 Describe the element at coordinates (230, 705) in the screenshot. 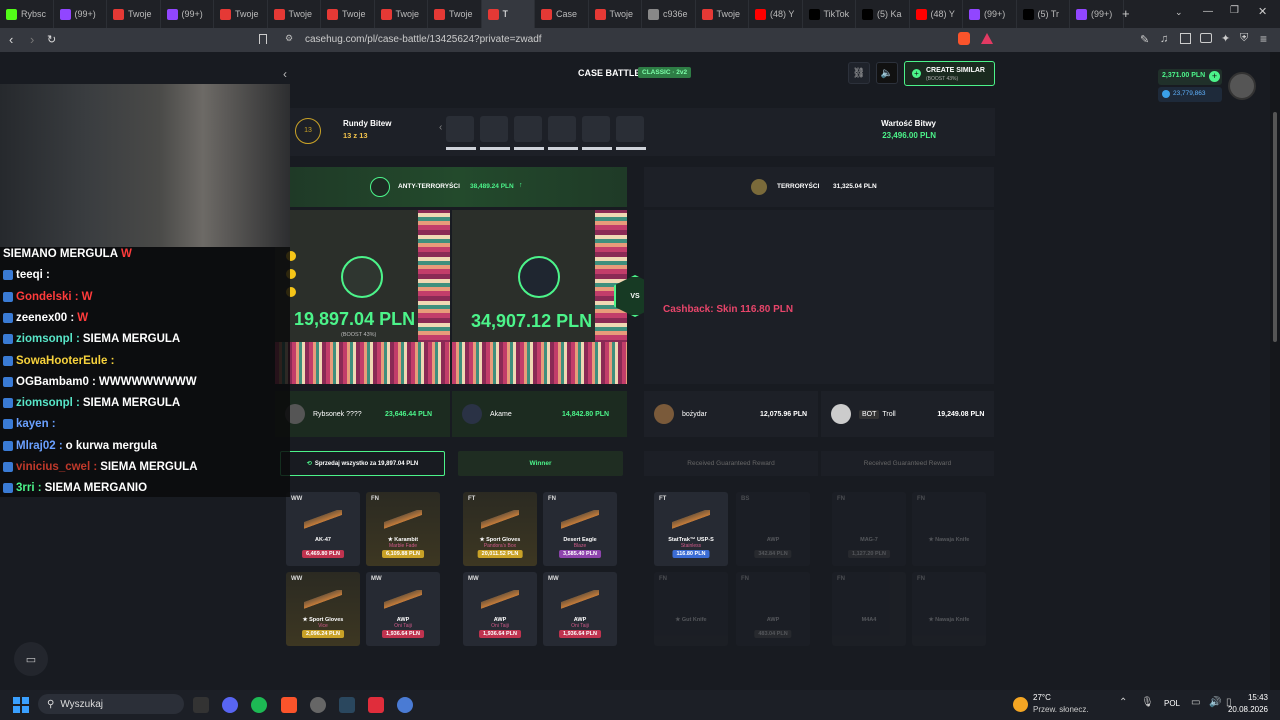

I see `discord-icon` at that location.